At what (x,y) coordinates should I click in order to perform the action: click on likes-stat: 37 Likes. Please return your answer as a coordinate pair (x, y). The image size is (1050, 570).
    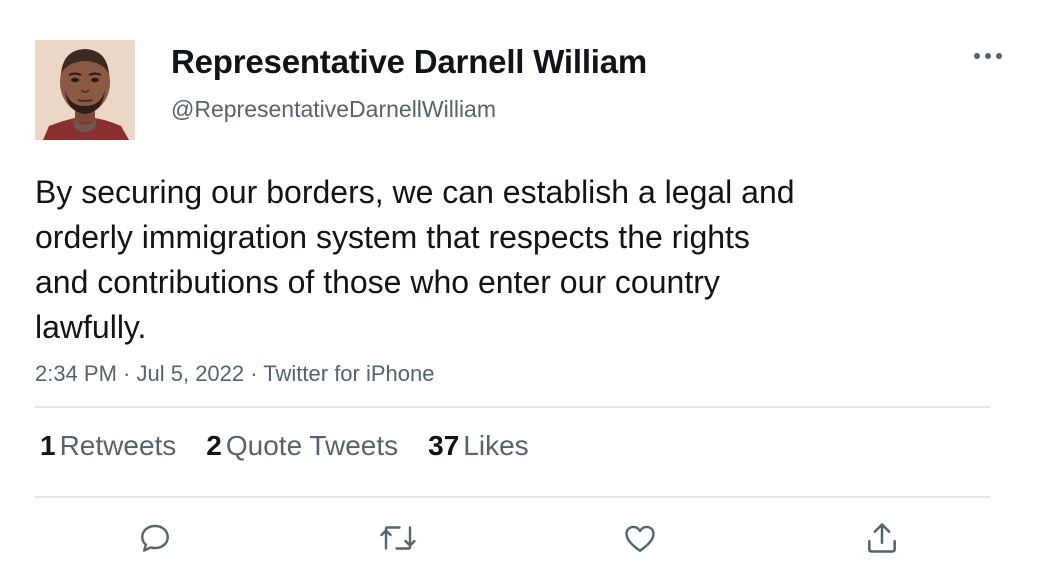
    Looking at the image, I should click on (478, 446).